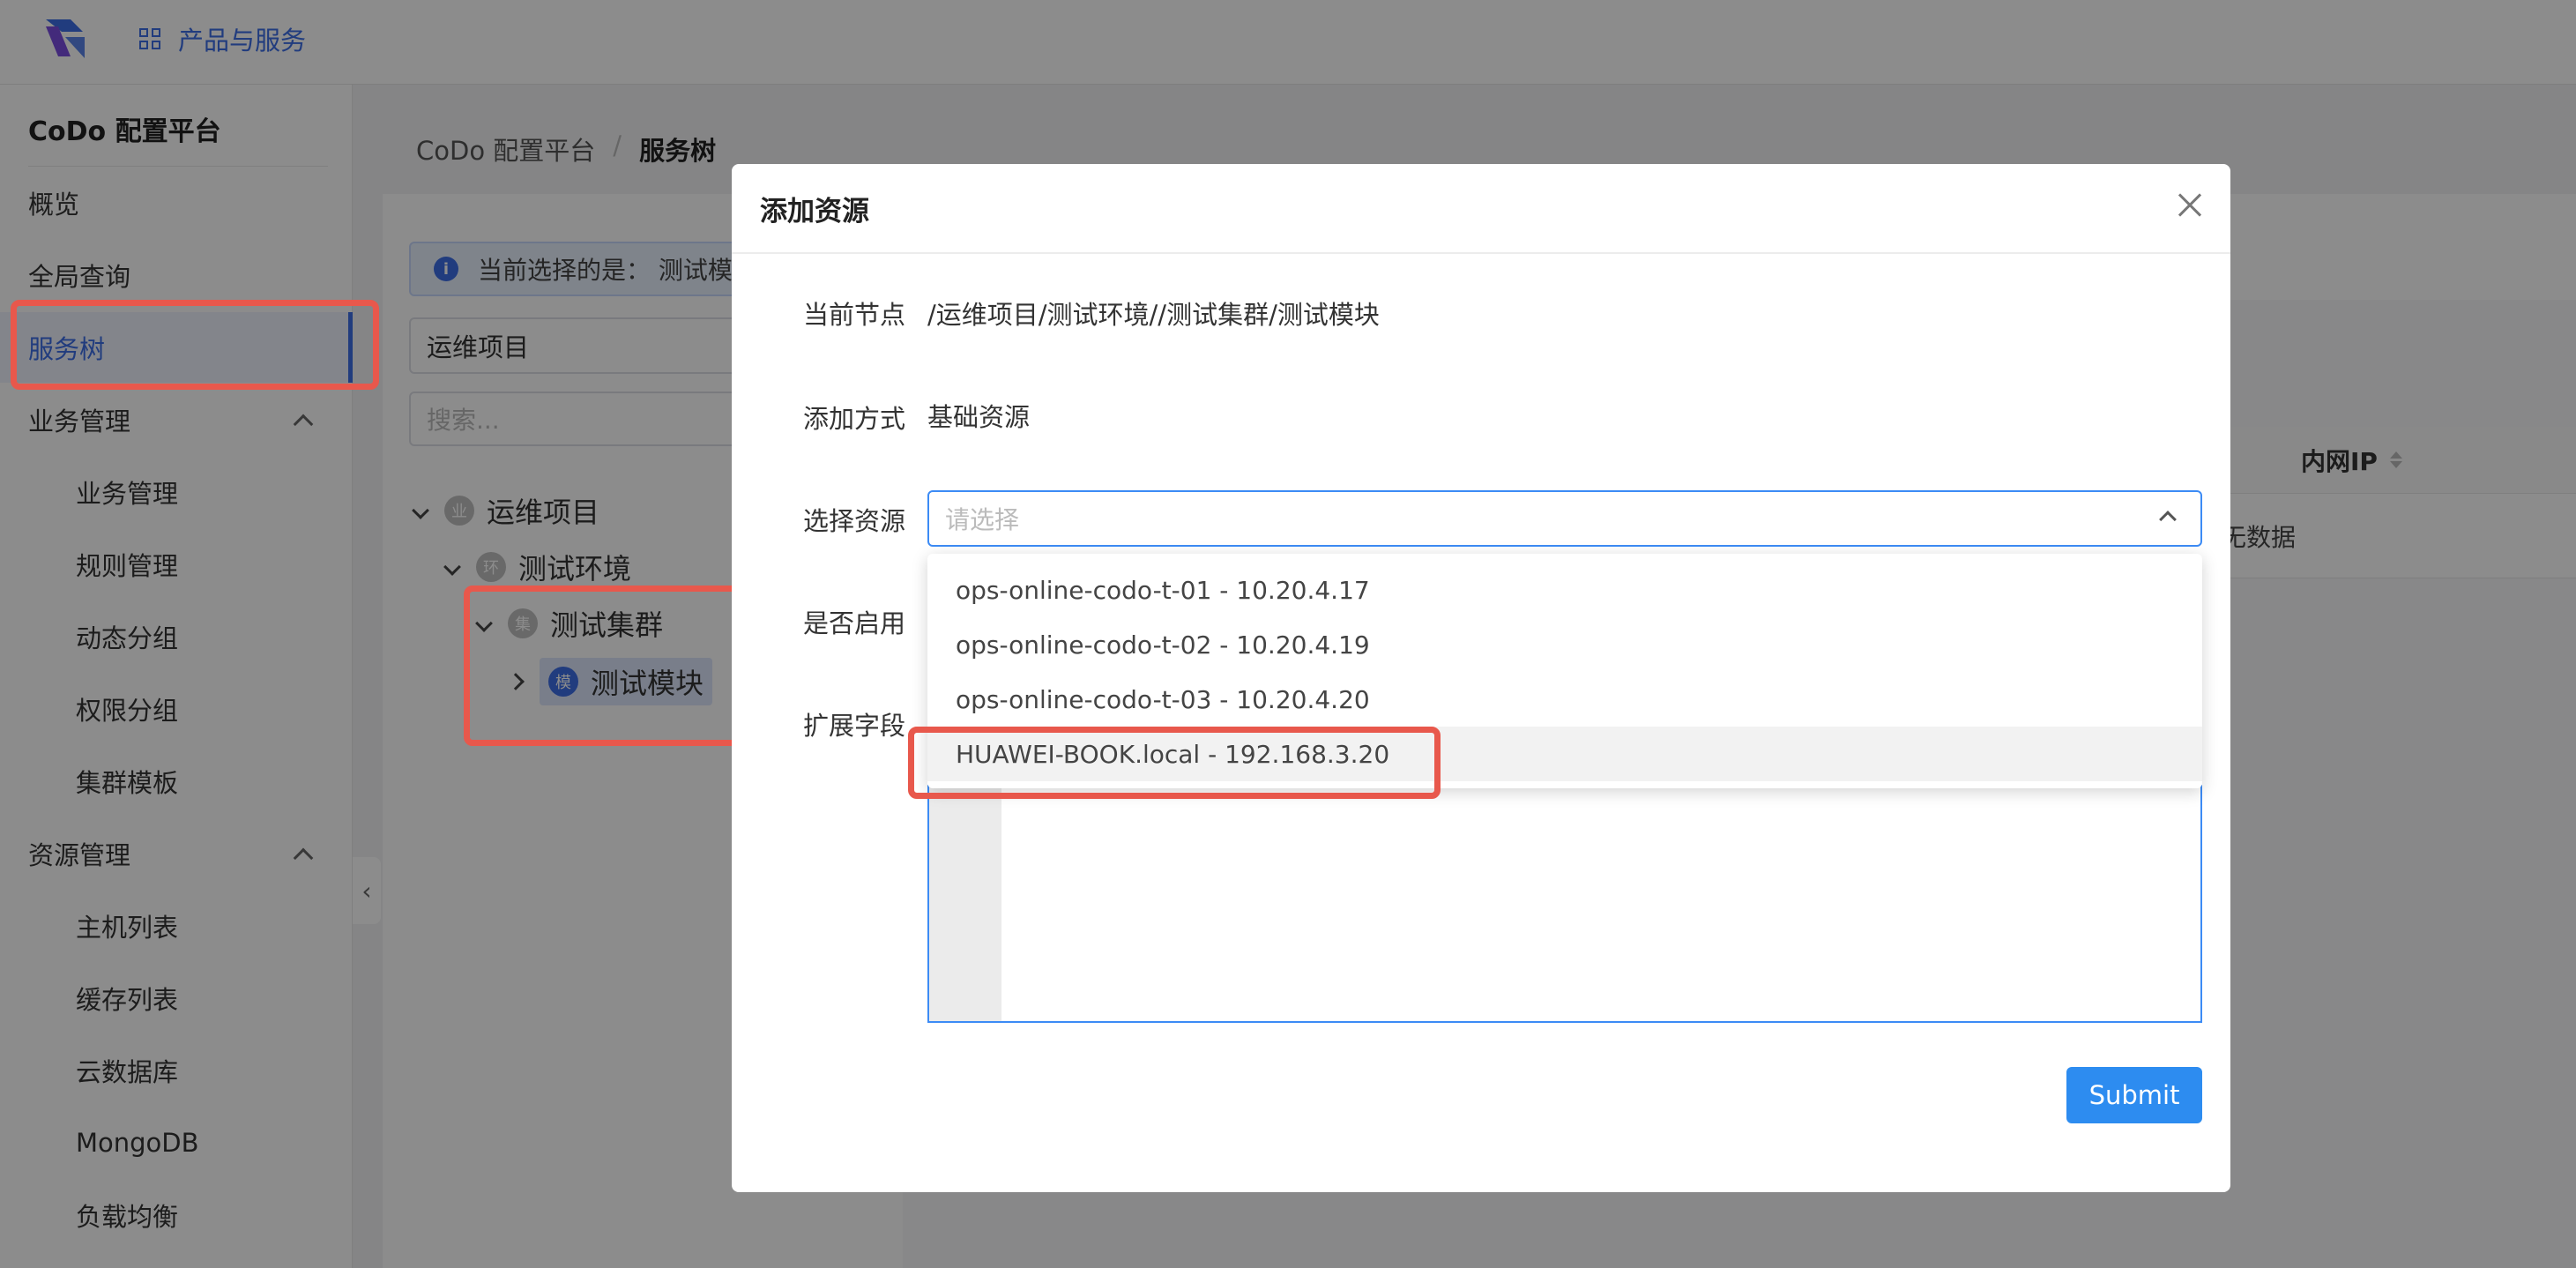  Describe the element at coordinates (1174, 763) in the screenshot. I see `annotation-box-selected-option` at that location.